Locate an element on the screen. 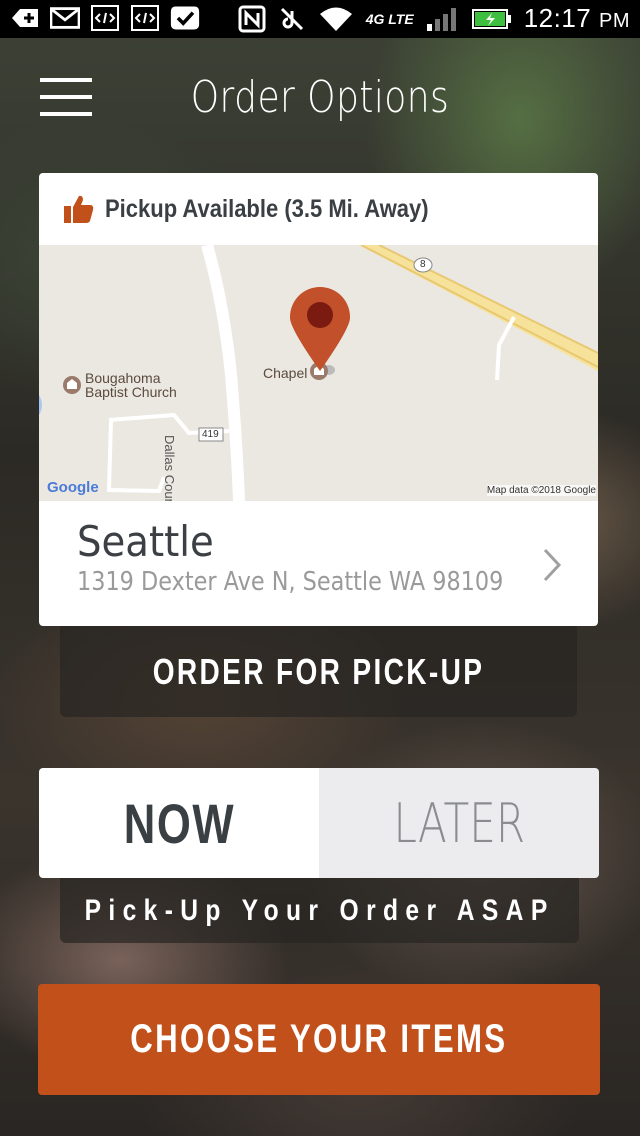  gmail-icon is located at coordinates (65, 18).